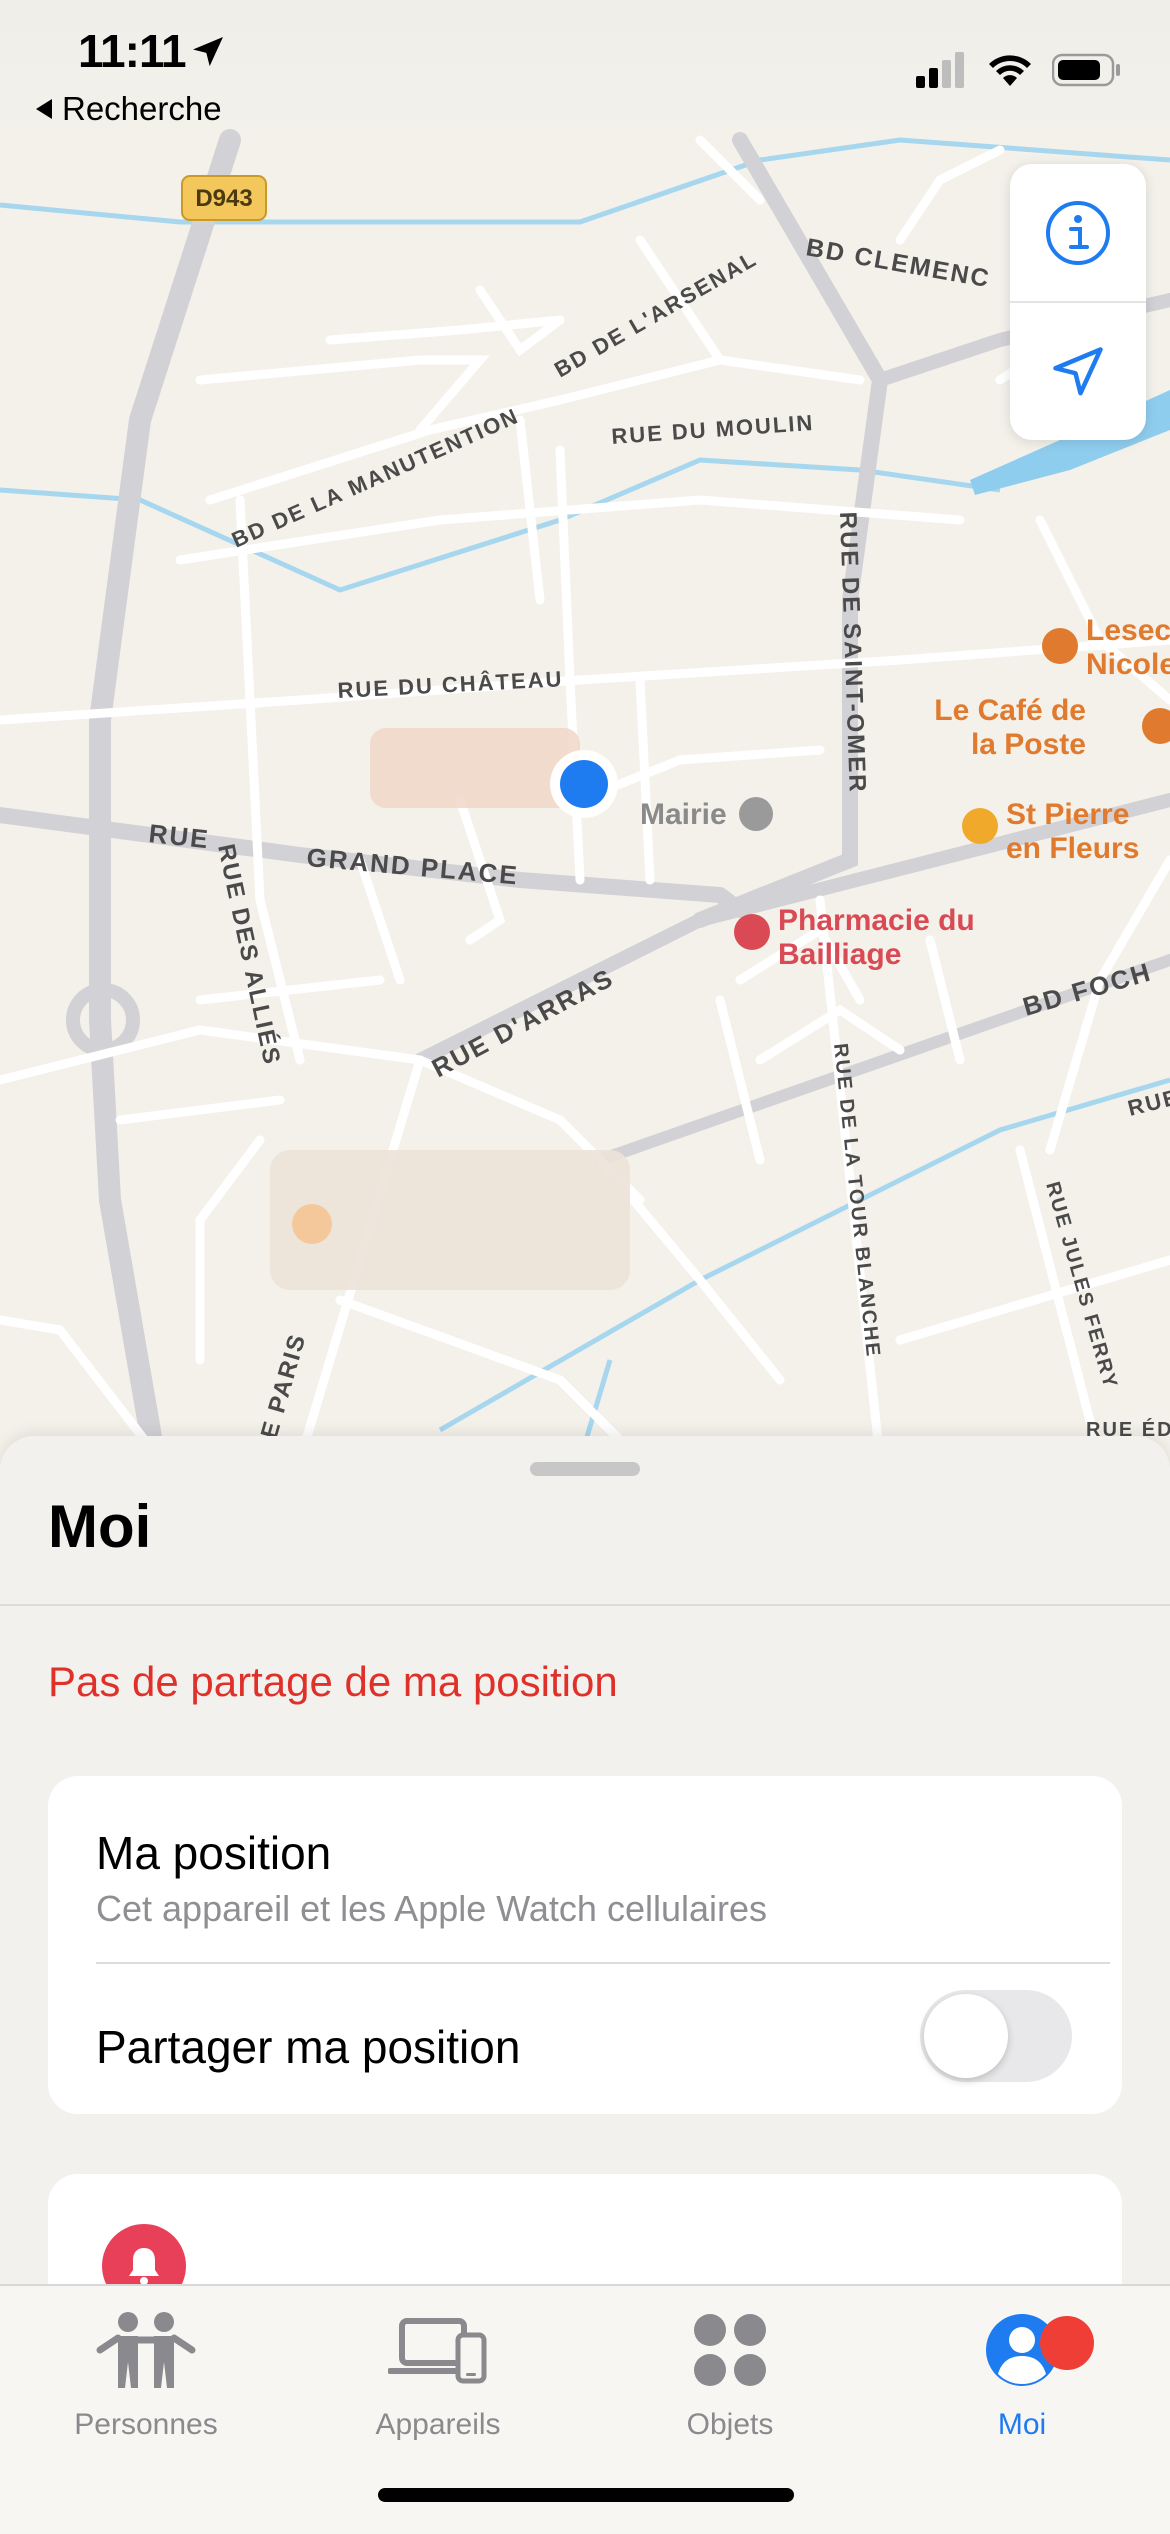  Describe the element at coordinates (308, 2047) in the screenshot. I see `share-location-label: Partager ma position` at that location.